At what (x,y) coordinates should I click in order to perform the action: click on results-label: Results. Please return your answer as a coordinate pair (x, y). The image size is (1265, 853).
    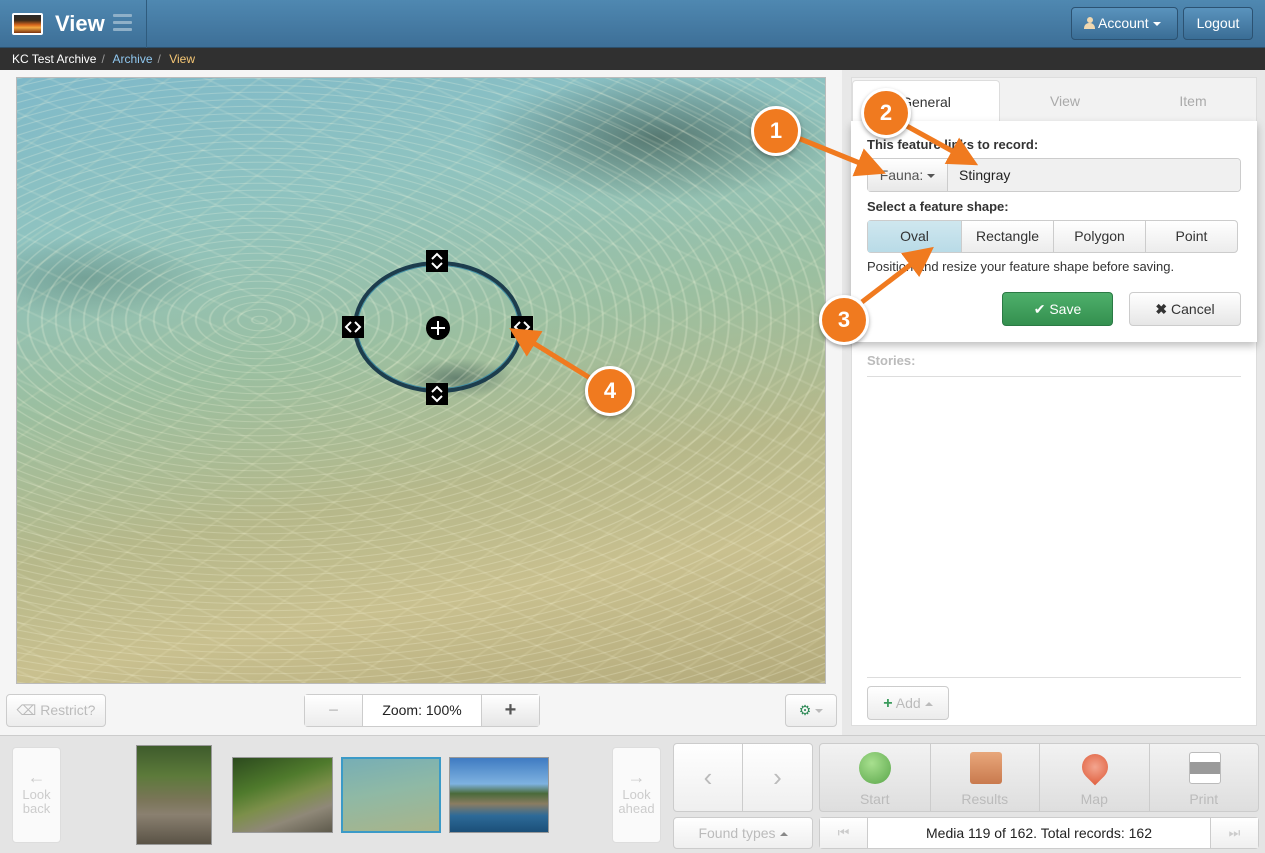
    Looking at the image, I should click on (985, 799).